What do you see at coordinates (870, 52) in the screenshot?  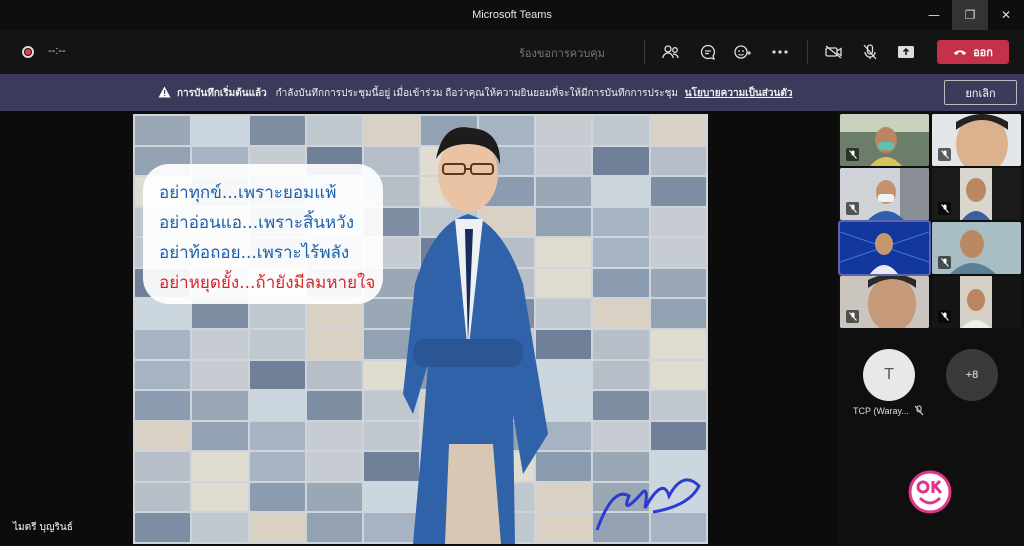 I see `mic-off-icon` at bounding box center [870, 52].